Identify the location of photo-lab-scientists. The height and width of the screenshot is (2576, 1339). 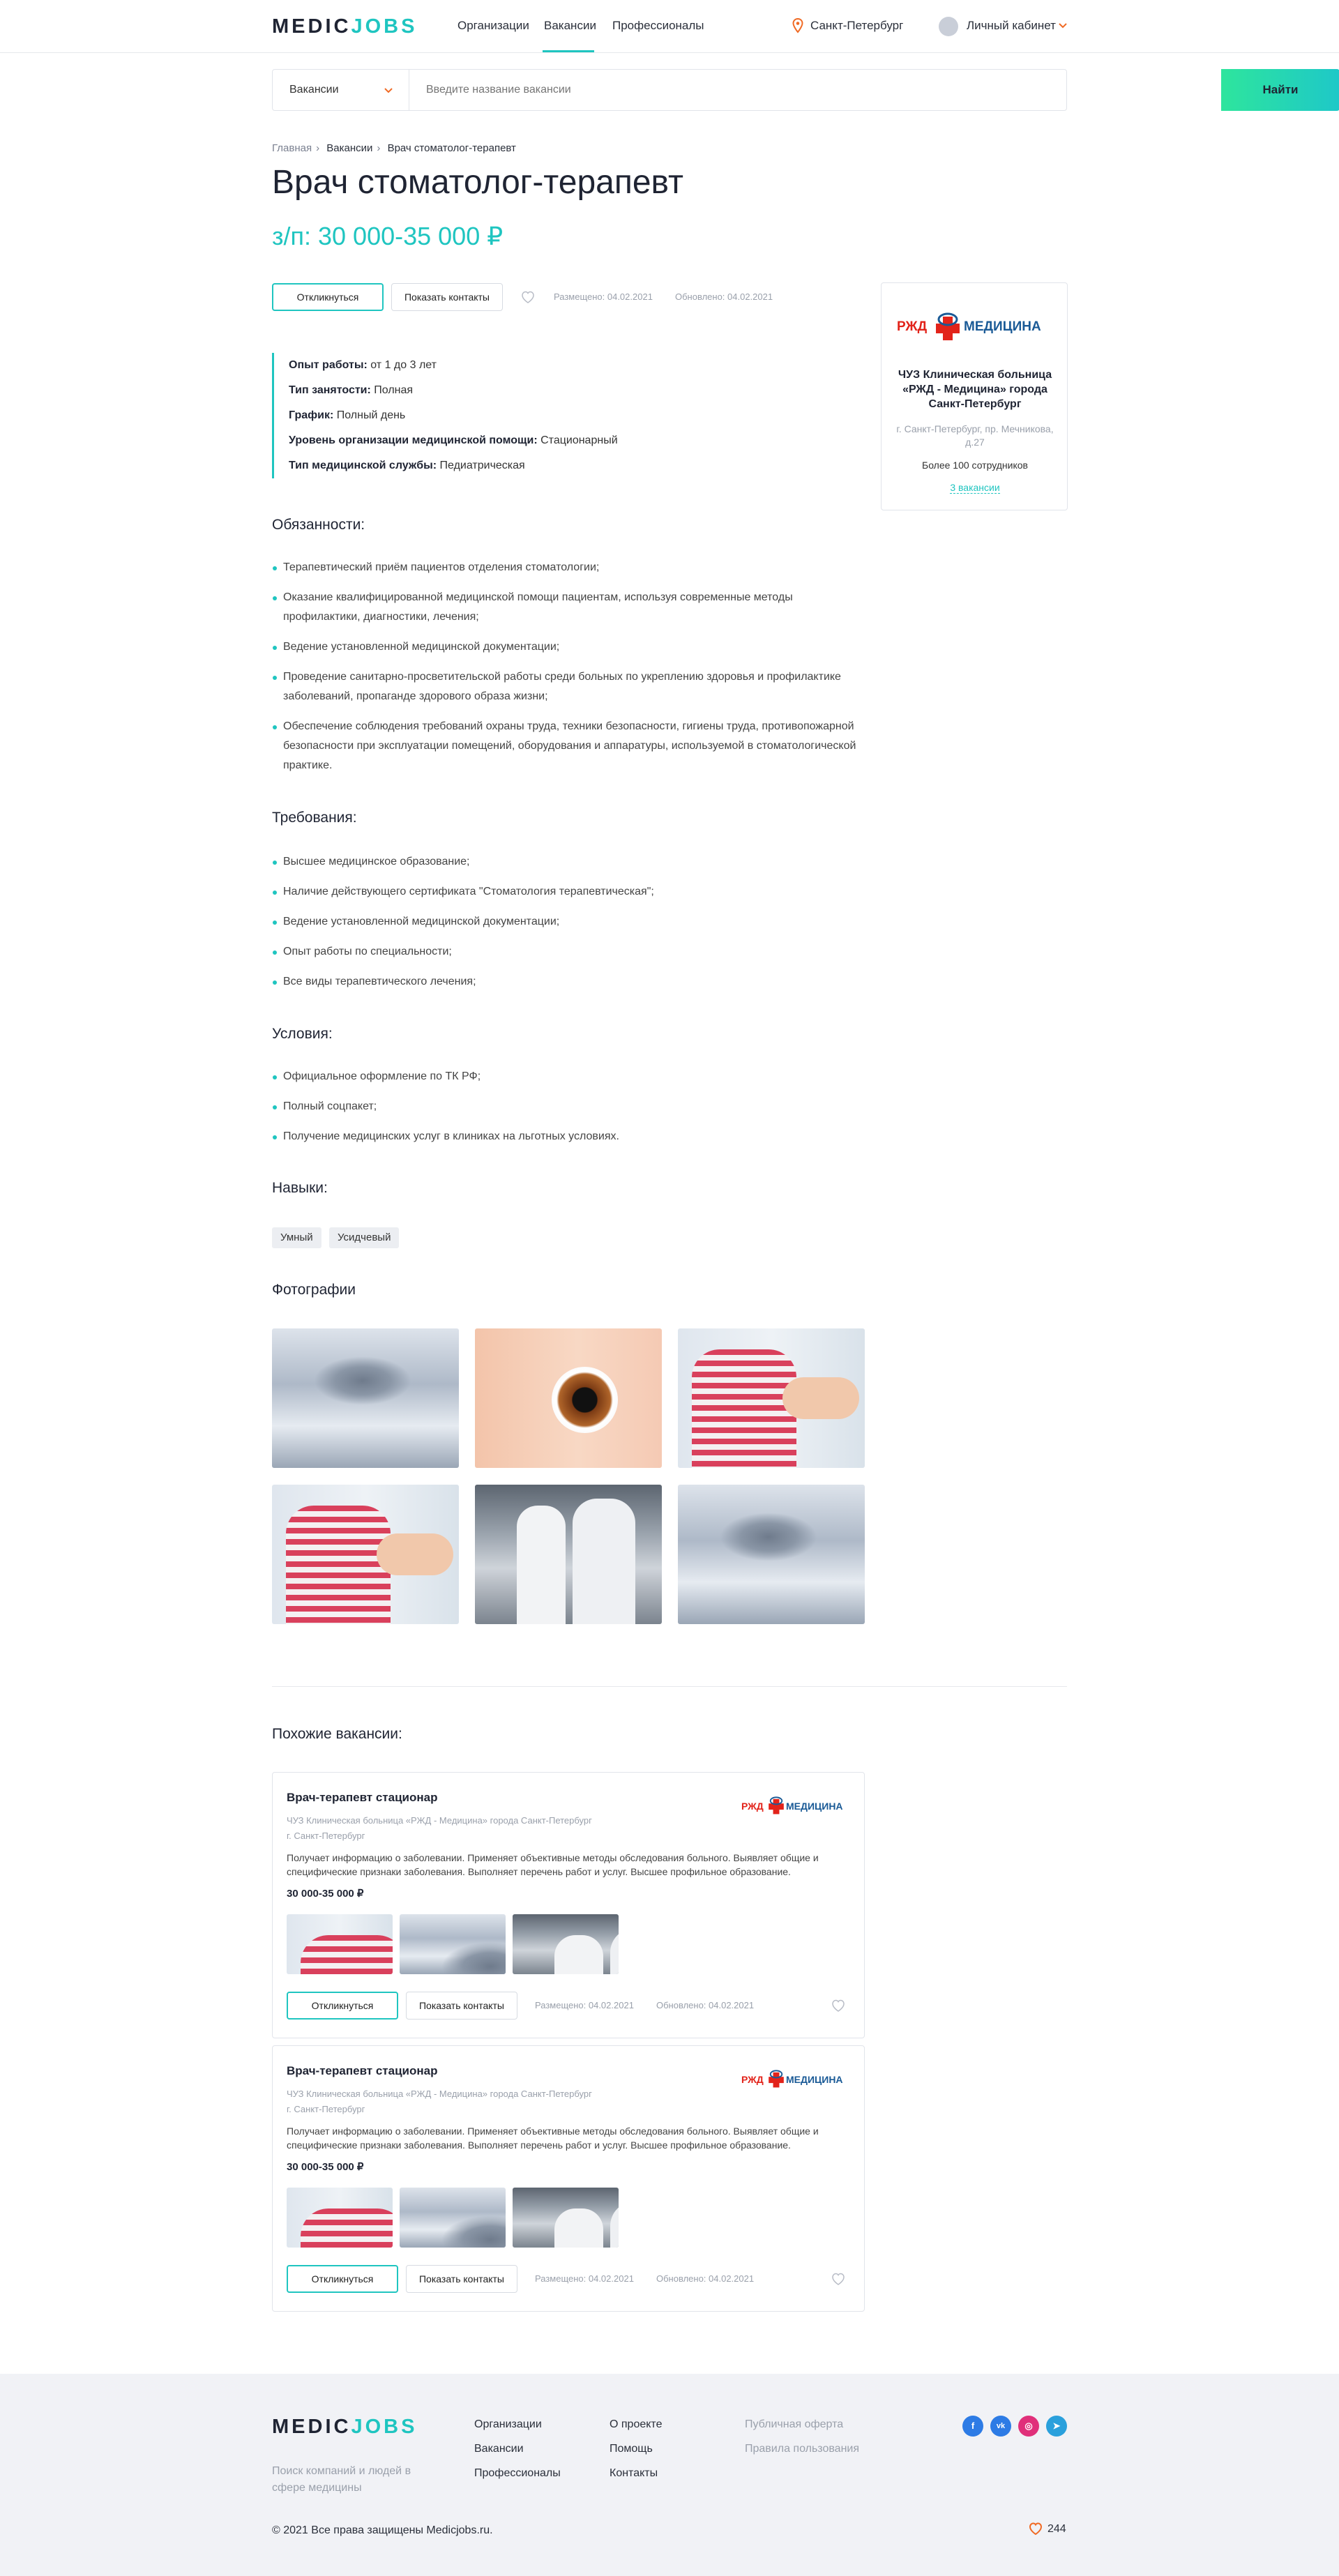
(568, 1554).